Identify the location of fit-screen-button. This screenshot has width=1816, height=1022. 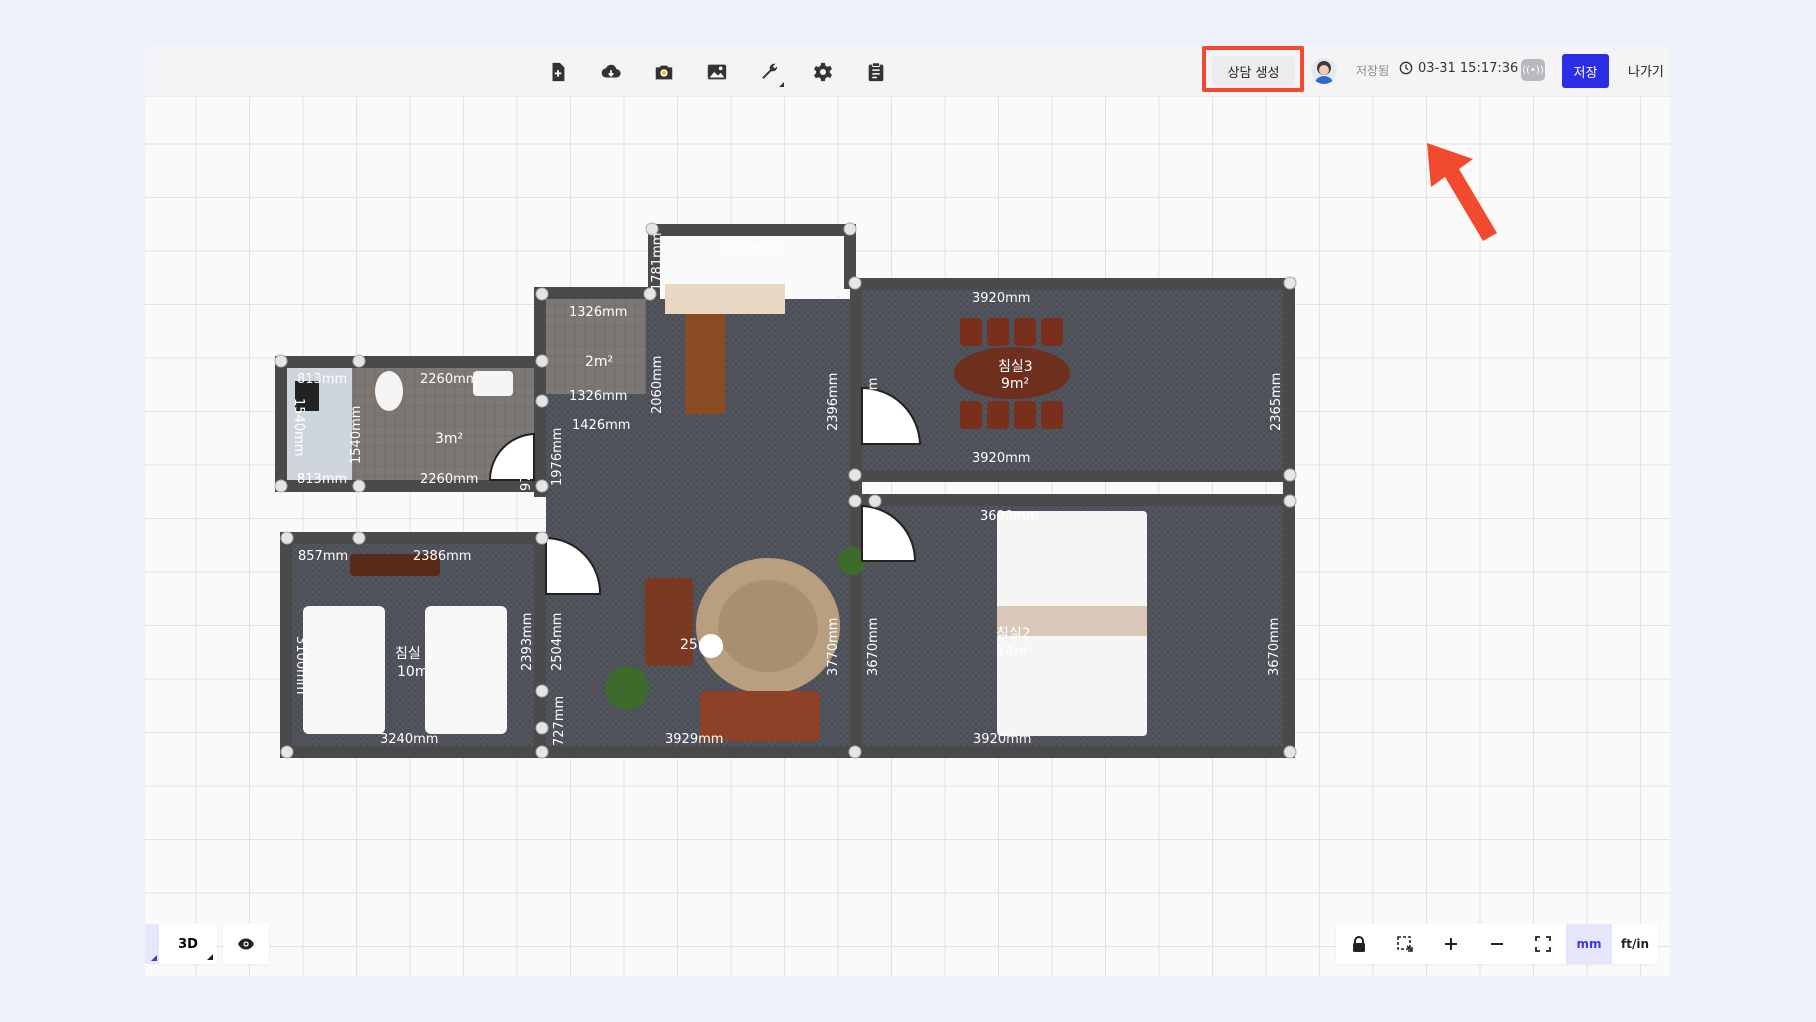
(1543, 944).